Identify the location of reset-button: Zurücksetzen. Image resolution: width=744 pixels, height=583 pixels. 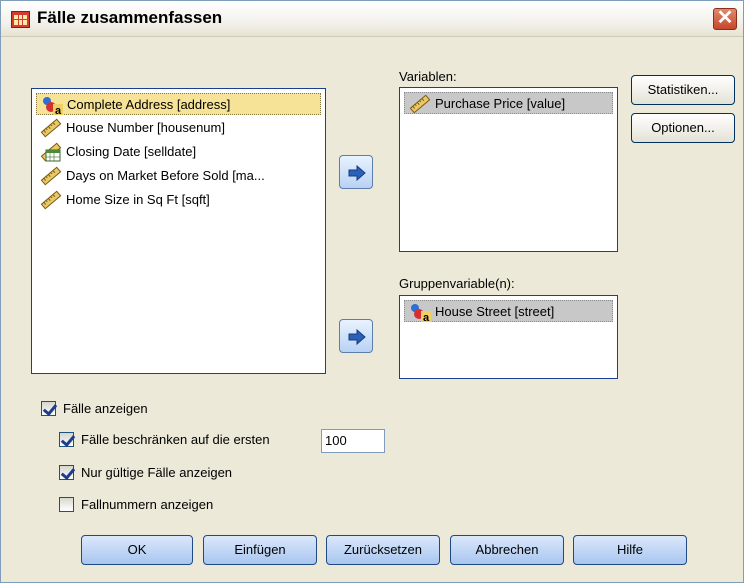
(383, 550).